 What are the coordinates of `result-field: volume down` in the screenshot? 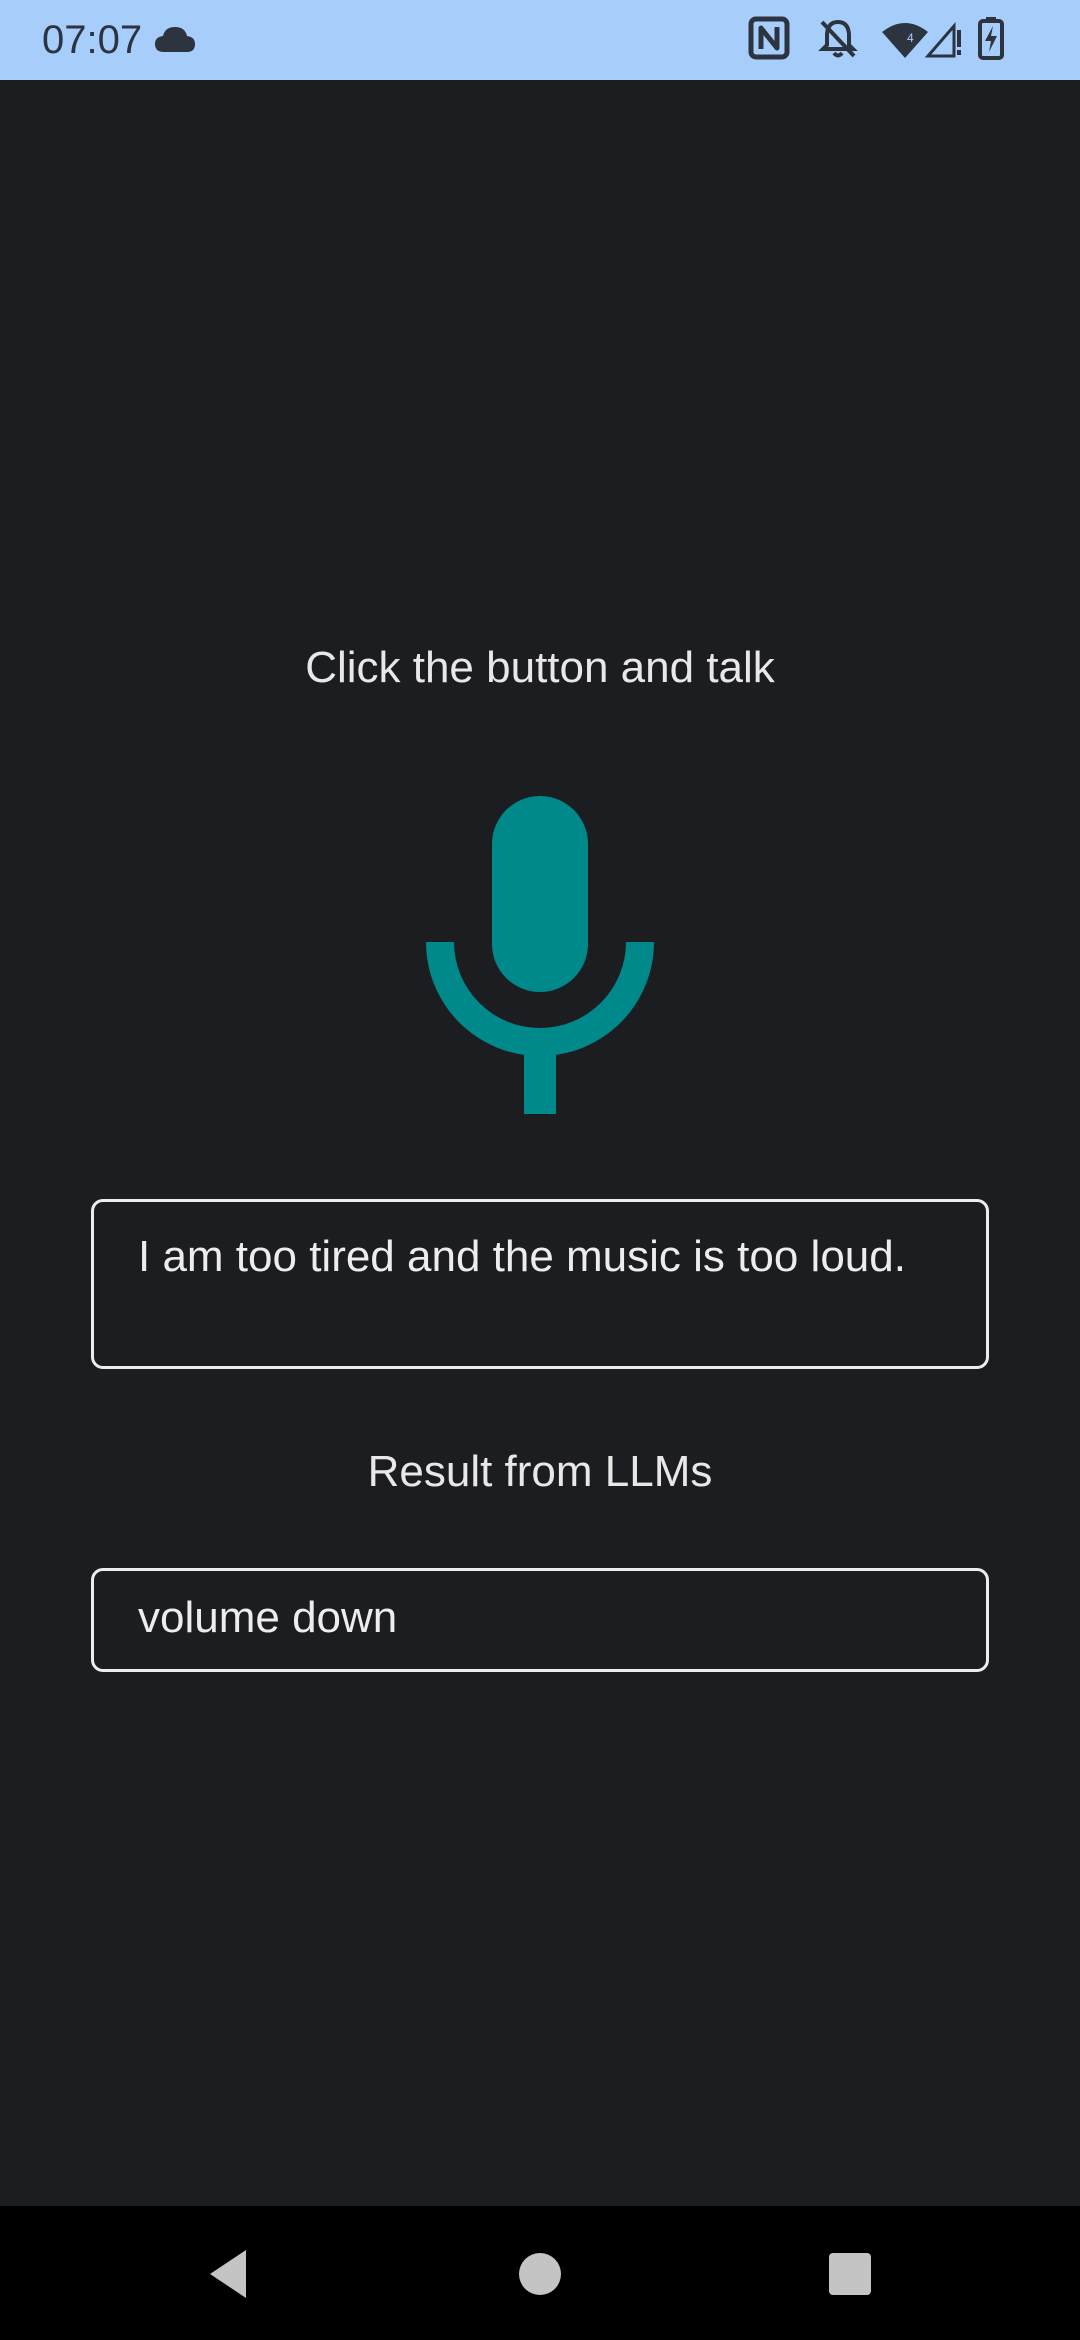 It's located at (540, 1620).